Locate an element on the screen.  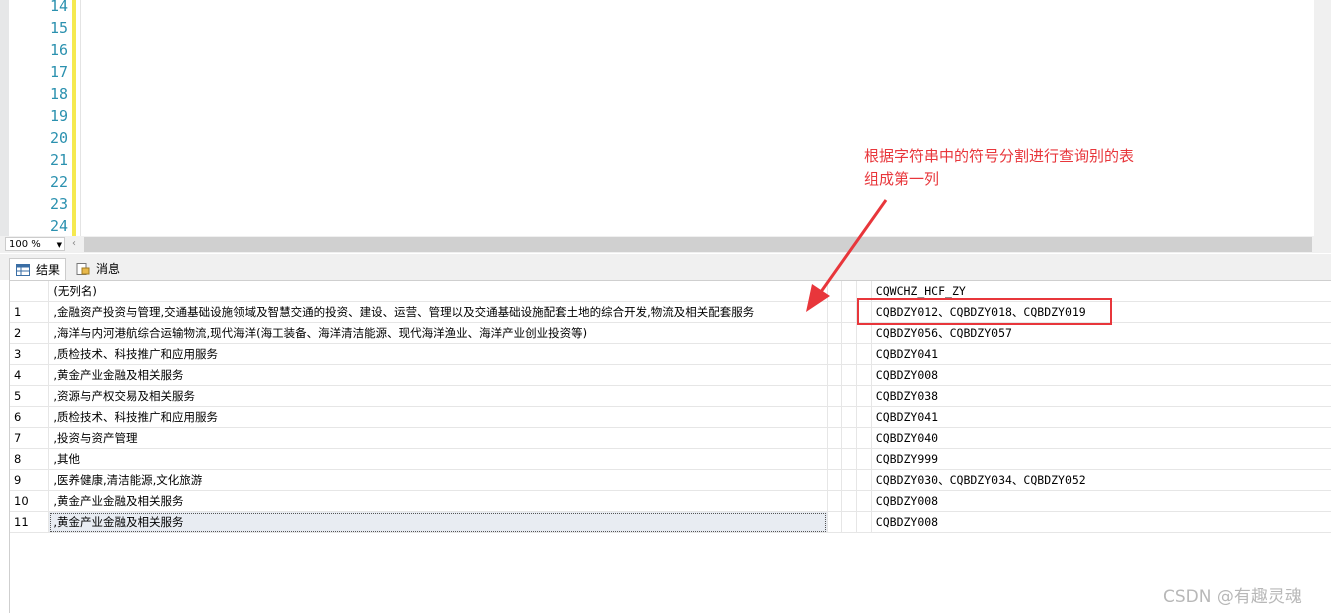
annotation-arrow is located at coordinates (847, 255).